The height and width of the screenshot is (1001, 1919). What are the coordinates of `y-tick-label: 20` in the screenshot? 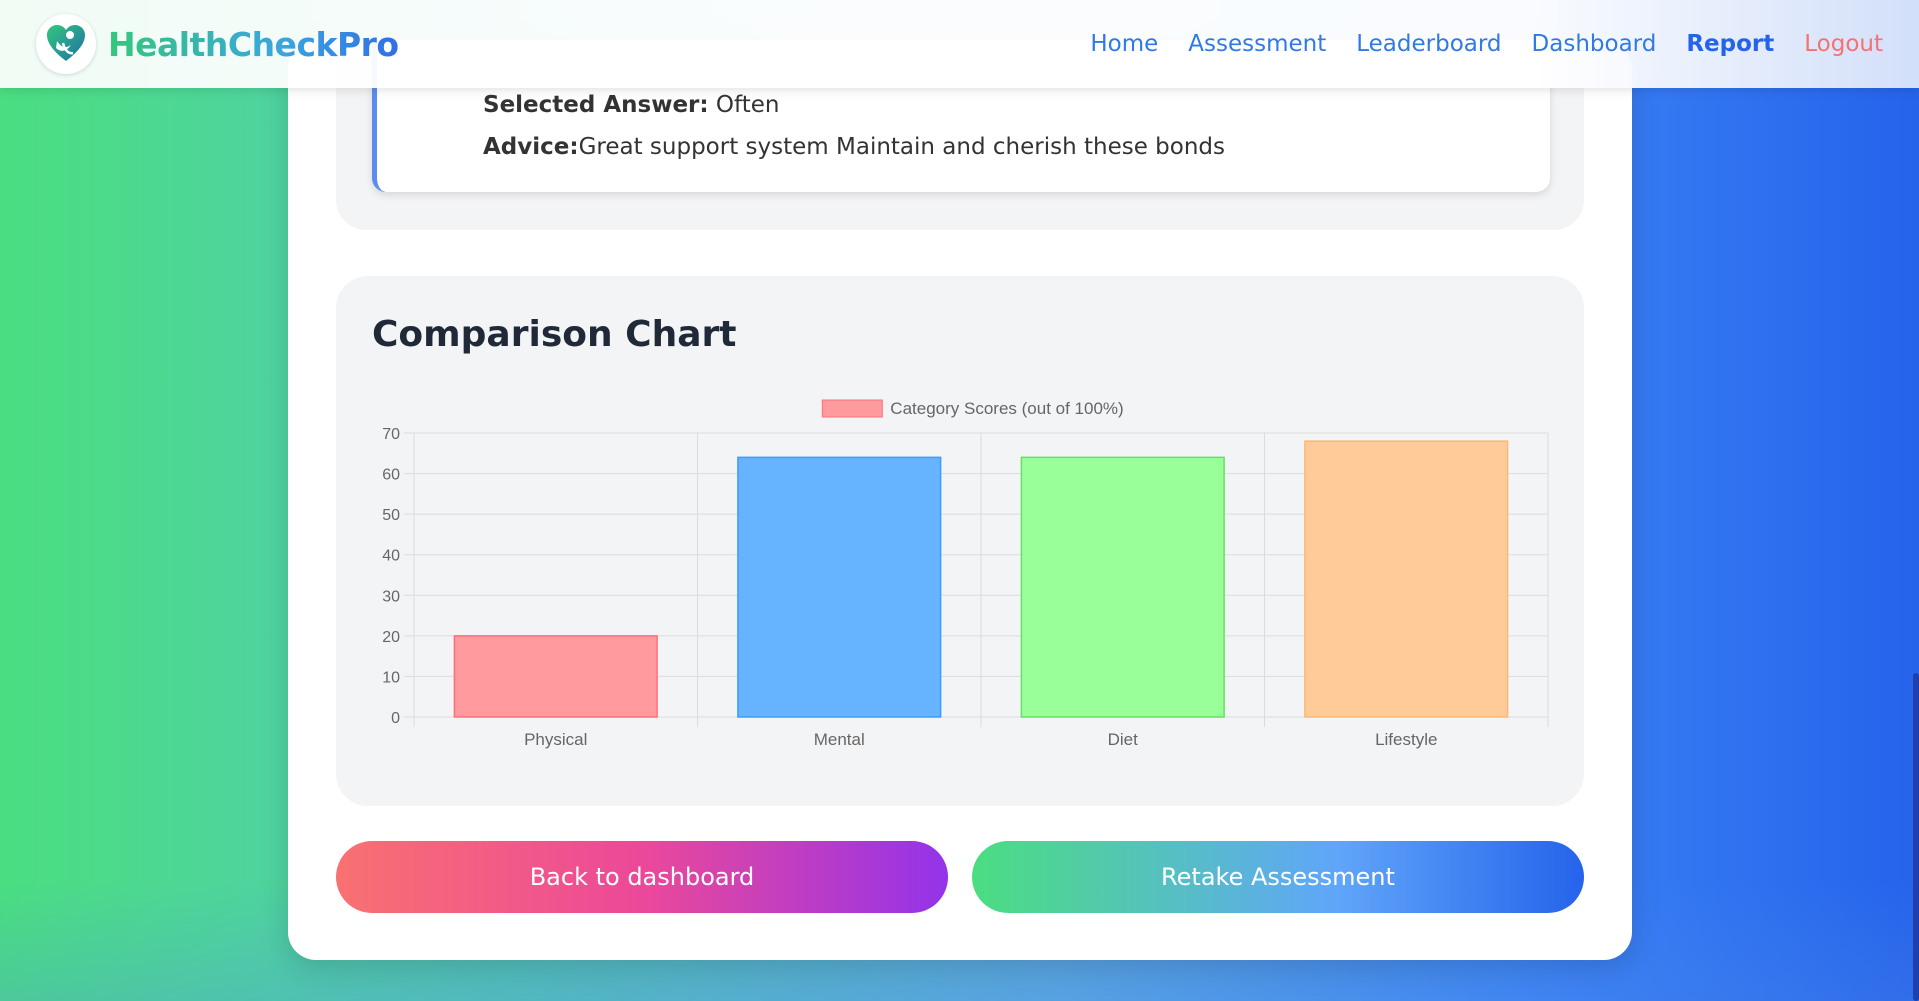 It's located at (391, 637).